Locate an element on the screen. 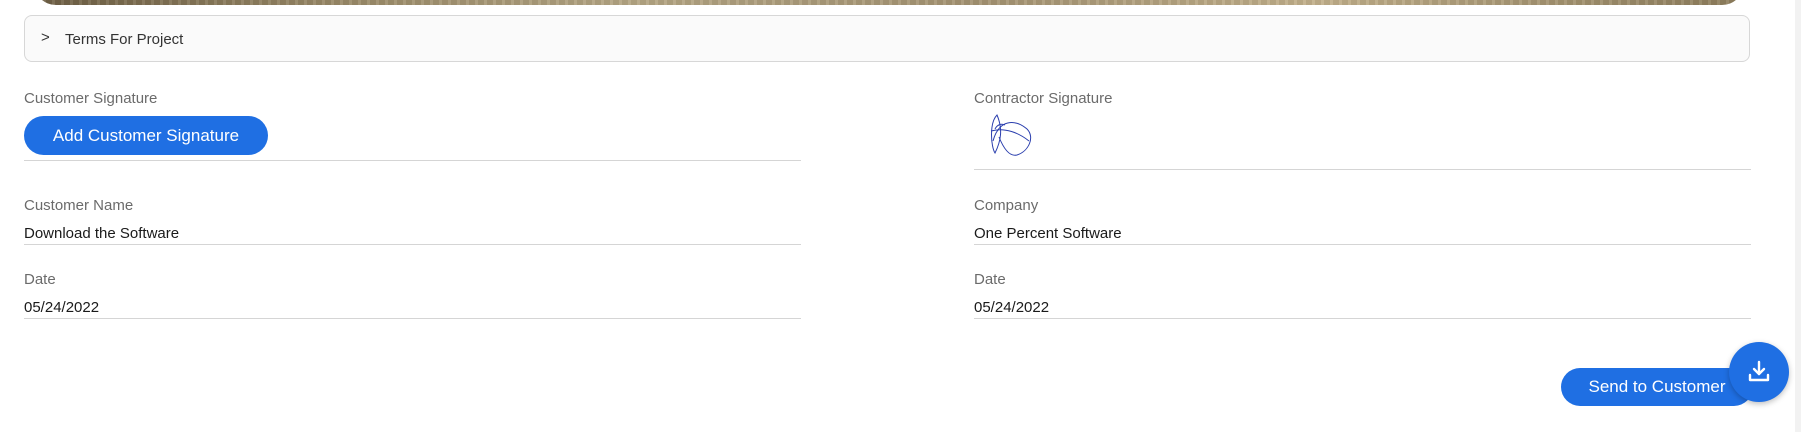 The width and height of the screenshot is (1801, 432). customer-name-field: Download the Software is located at coordinates (101, 233).